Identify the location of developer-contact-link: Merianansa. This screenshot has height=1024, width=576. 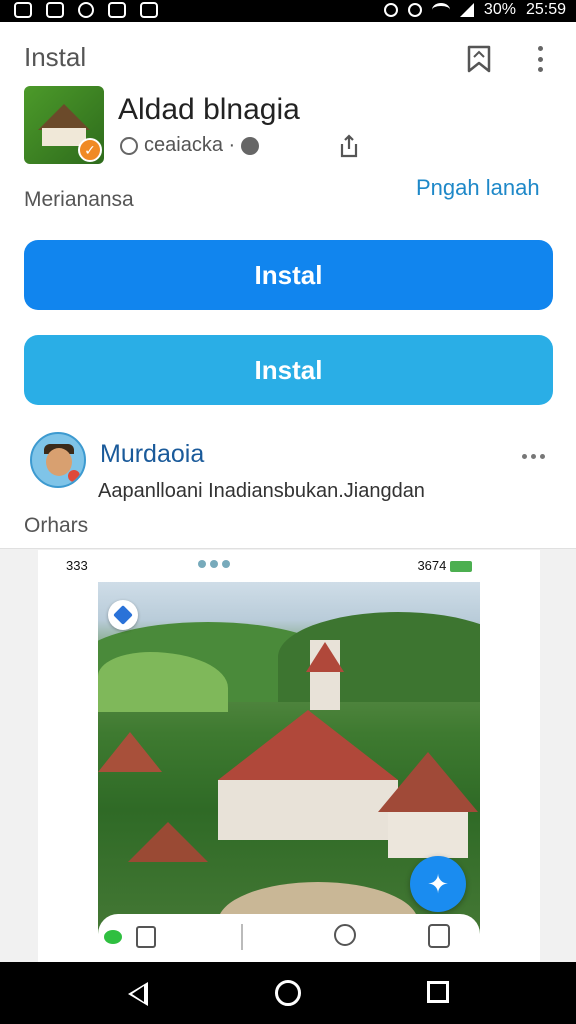
(79, 200).